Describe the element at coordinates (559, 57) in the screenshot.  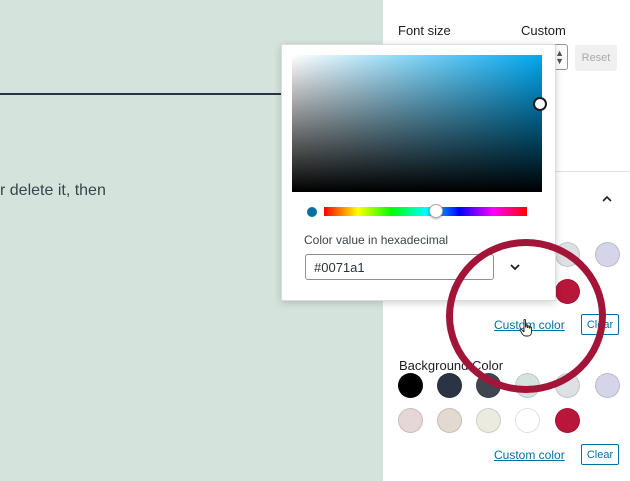
I see `stepper-arrows-icon: ▲ ▼` at that location.